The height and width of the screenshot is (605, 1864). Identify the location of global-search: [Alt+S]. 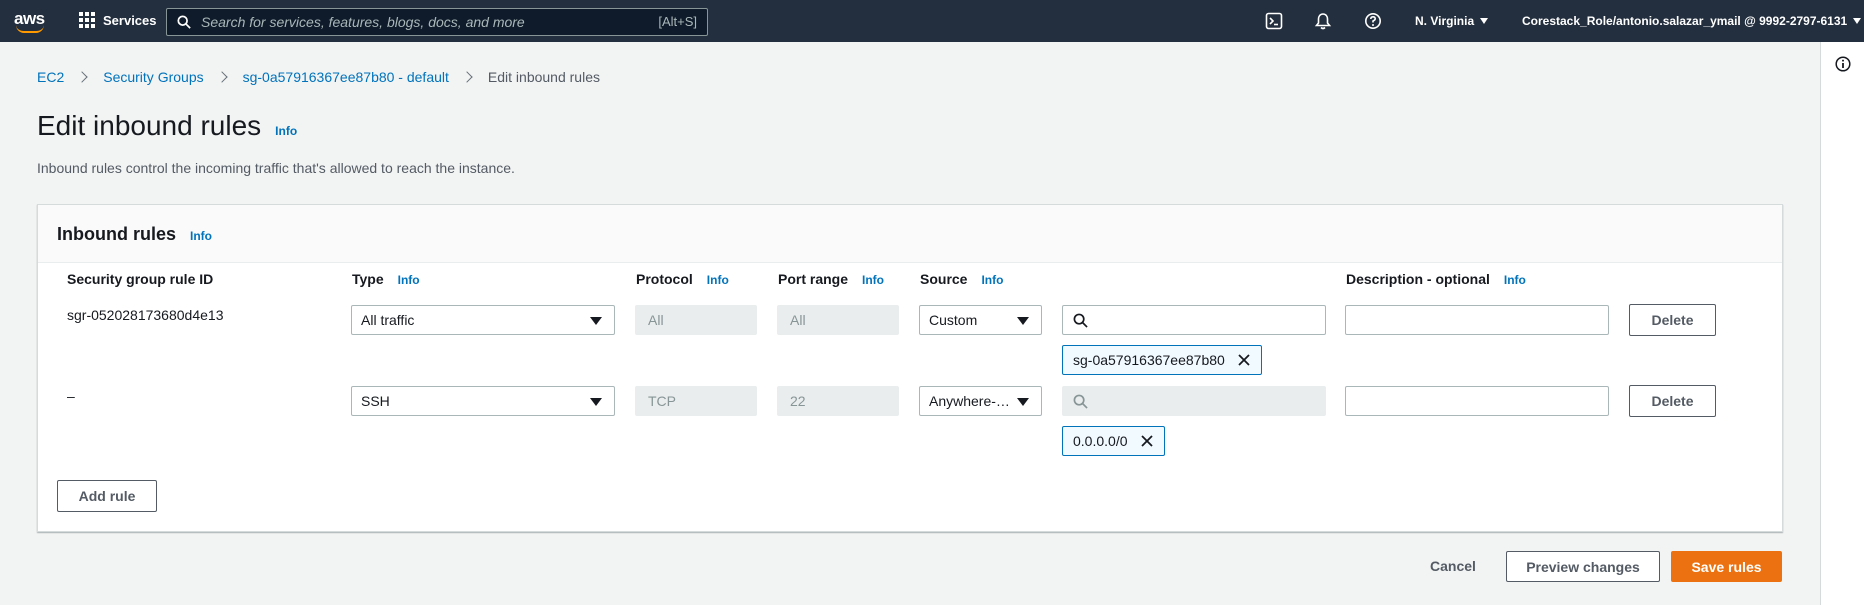
(437, 22).